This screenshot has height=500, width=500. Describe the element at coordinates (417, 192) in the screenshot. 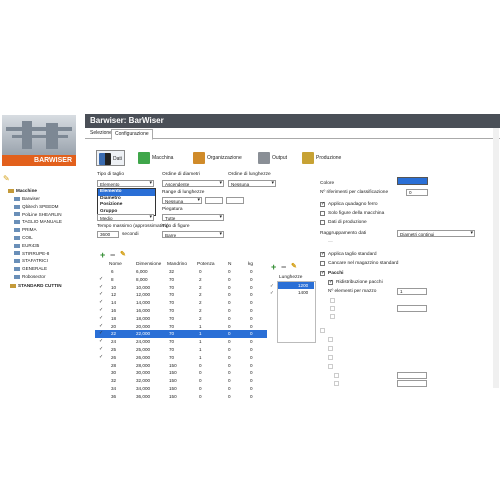

I see `riferimenti-input: 0` at that location.